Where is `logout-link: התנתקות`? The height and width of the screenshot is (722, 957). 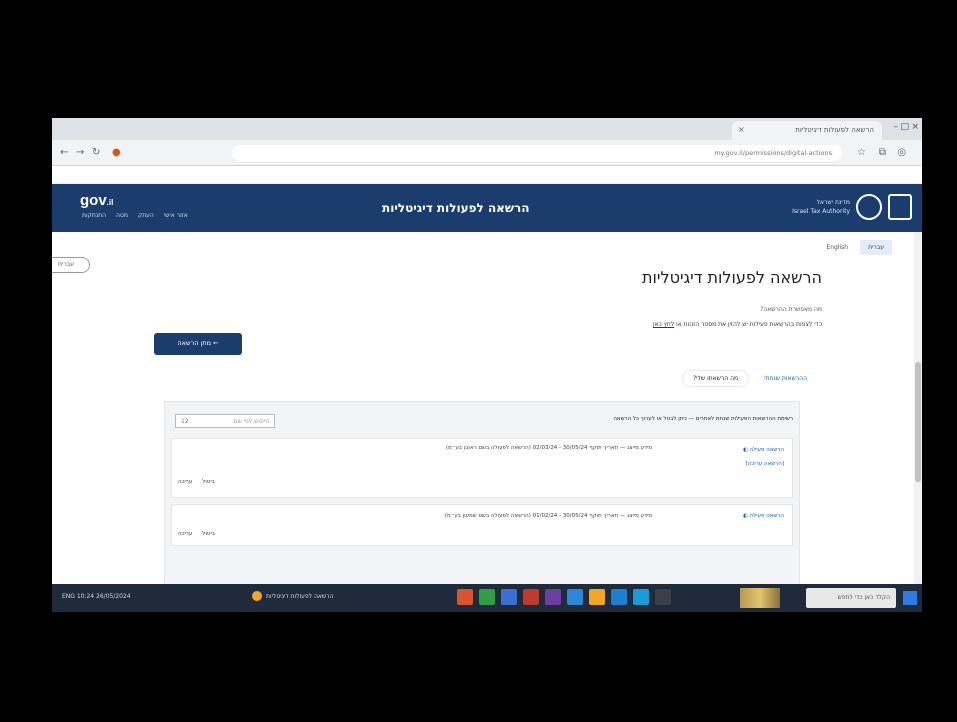 logout-link: התנתקות is located at coordinates (94, 215).